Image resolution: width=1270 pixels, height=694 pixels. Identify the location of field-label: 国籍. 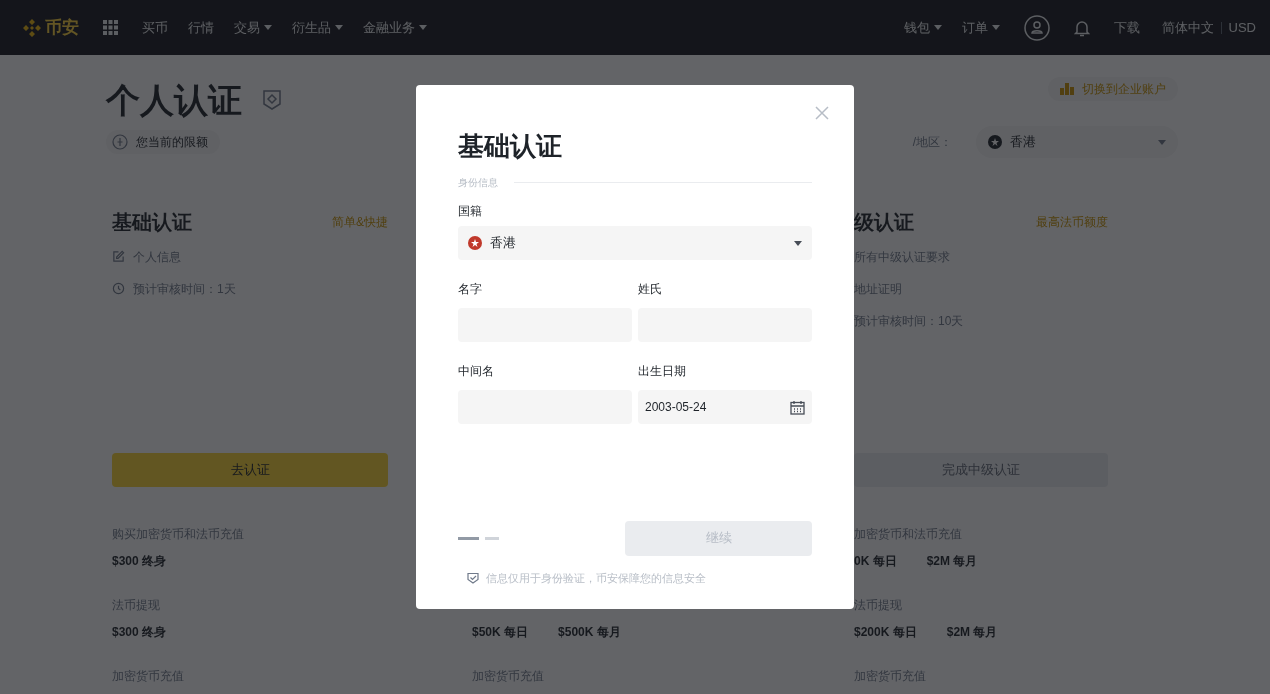
(470, 211).